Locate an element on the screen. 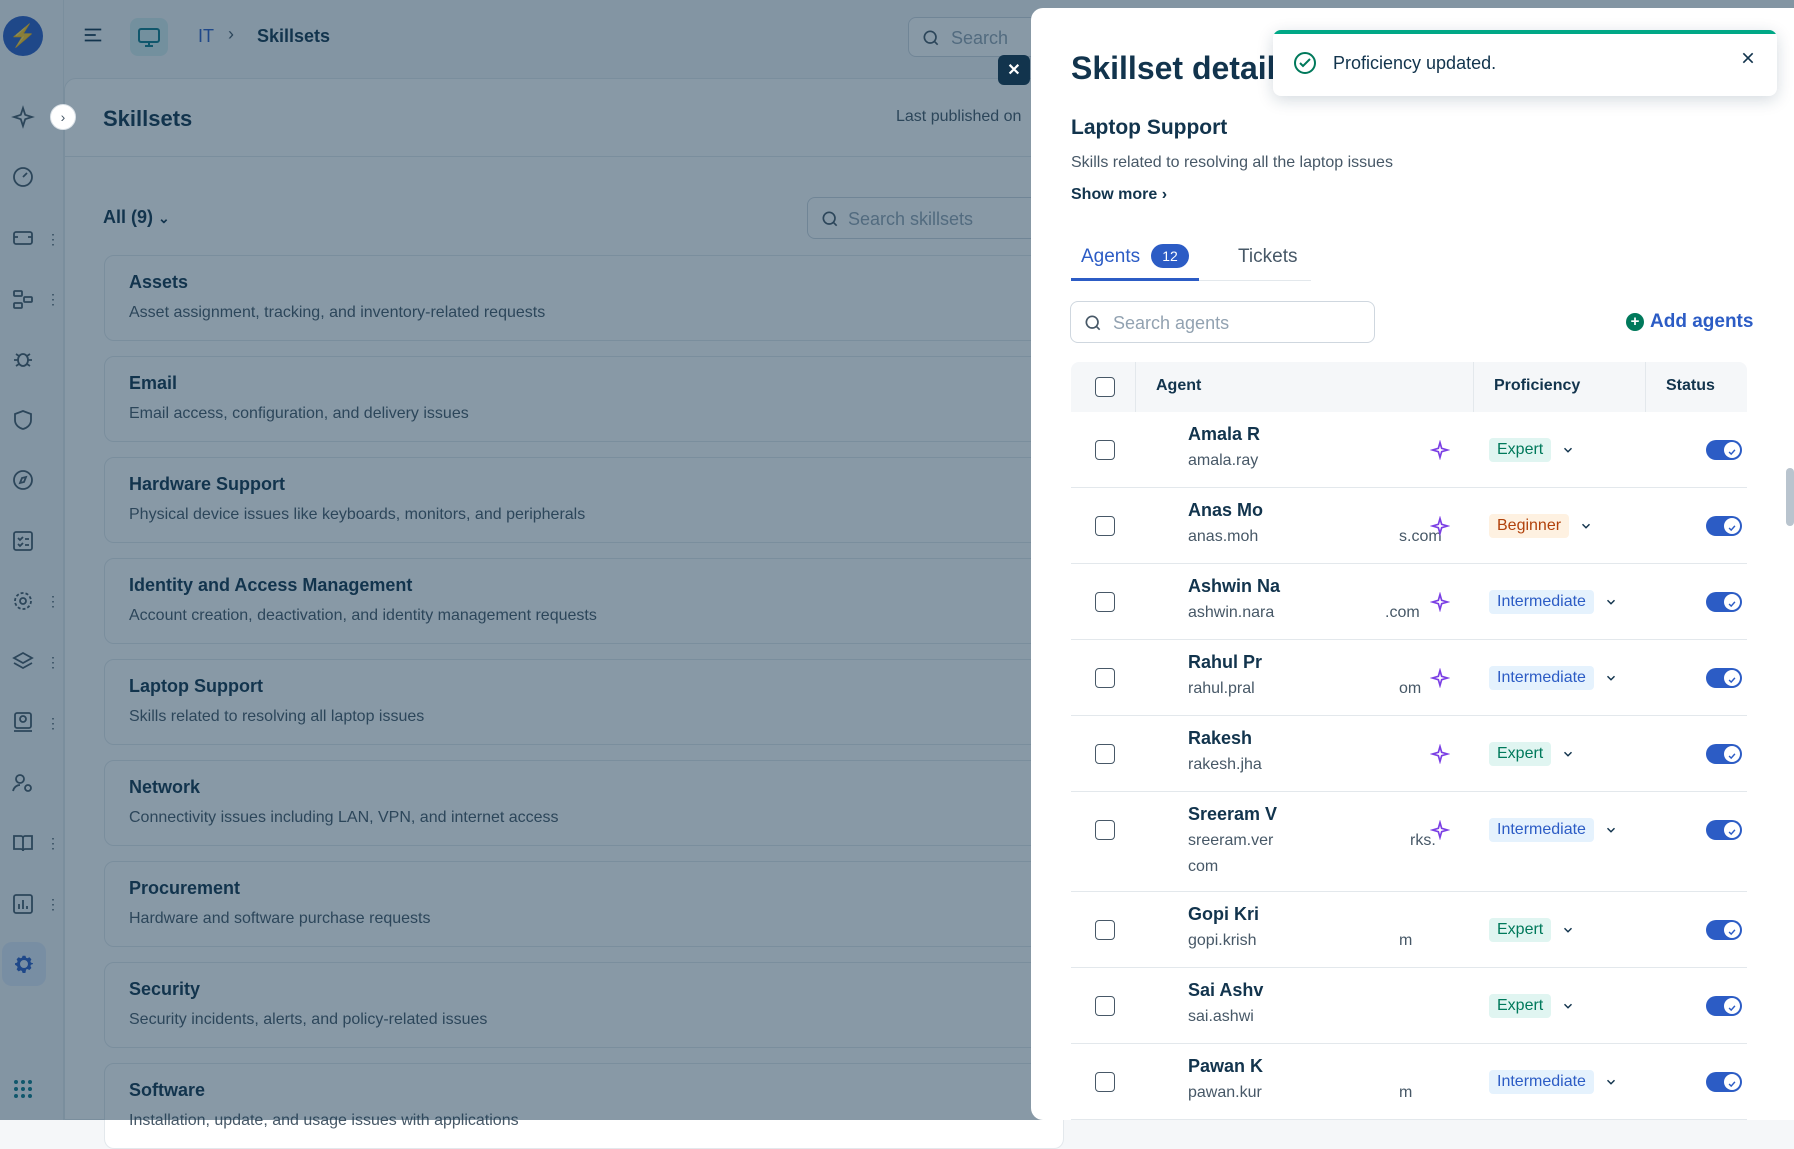  agent-row: Anas Mo anas.moh s.com Beginner is located at coordinates (1409, 526).